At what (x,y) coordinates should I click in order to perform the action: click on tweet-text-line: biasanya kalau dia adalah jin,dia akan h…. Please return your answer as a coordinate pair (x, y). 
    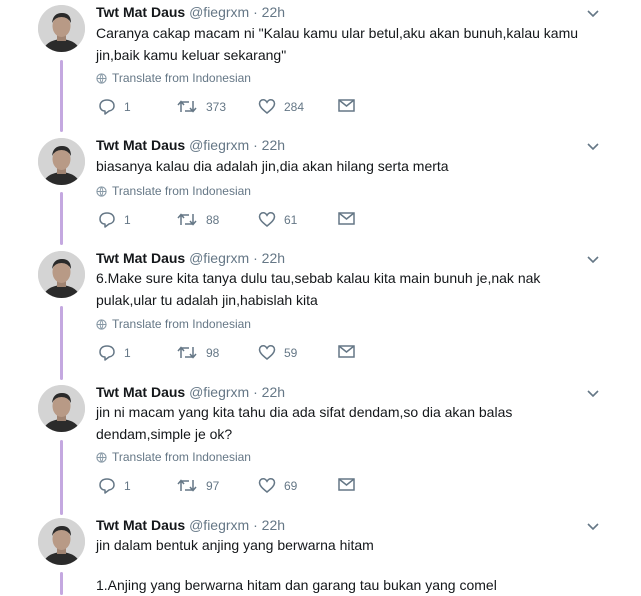
    Looking at the image, I should click on (272, 166).